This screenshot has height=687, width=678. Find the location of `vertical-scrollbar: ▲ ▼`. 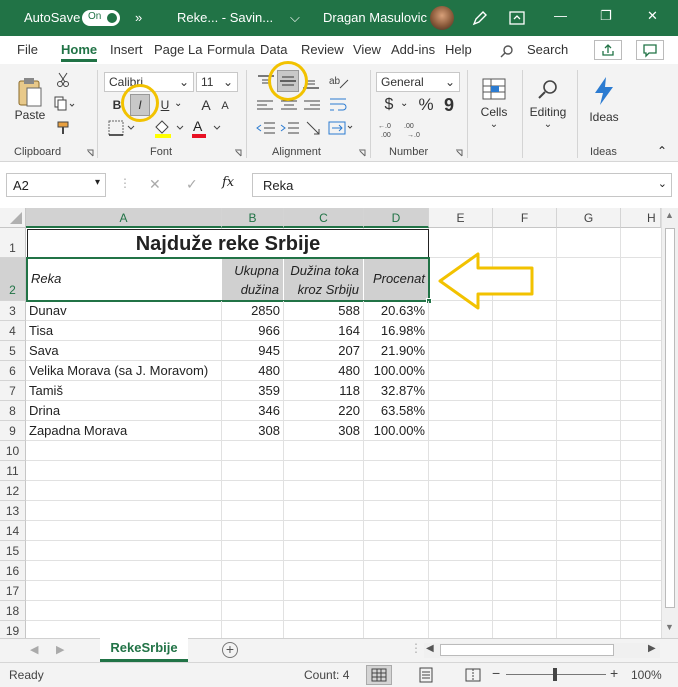

vertical-scrollbar: ▲ ▼ is located at coordinates (669, 423).